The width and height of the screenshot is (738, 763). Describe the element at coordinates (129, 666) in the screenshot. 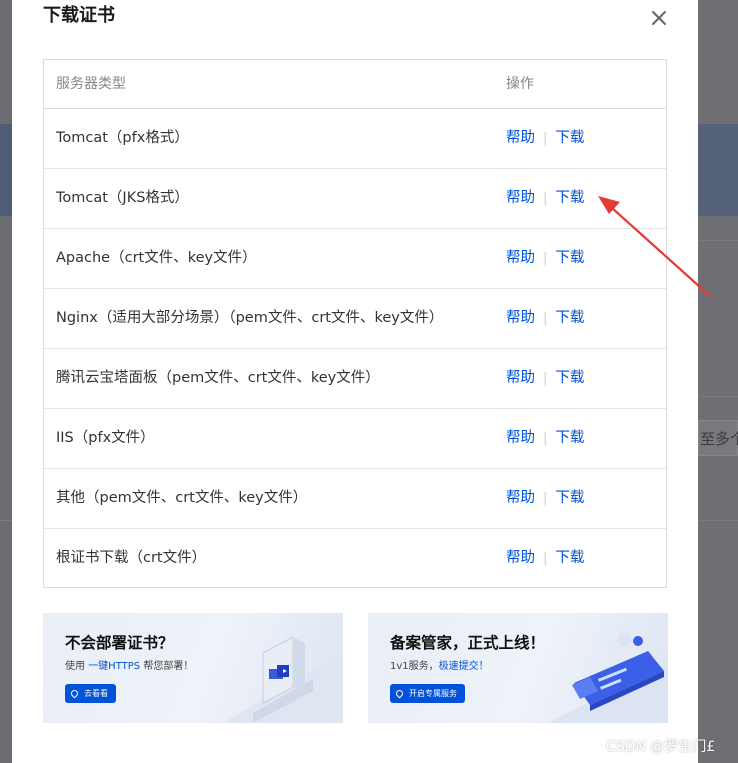

I see `banner-subtitle: 使用 一键HTTPS 帮您部署！` at that location.